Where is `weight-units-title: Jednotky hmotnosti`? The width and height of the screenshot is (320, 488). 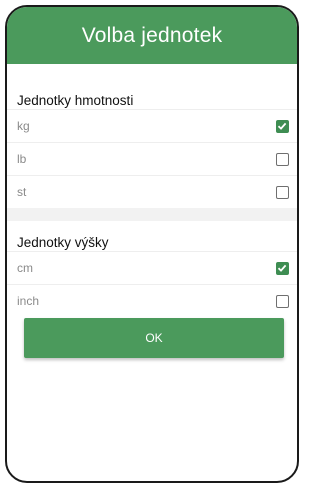 weight-units-title: Jednotky hmotnosti is located at coordinates (75, 100).